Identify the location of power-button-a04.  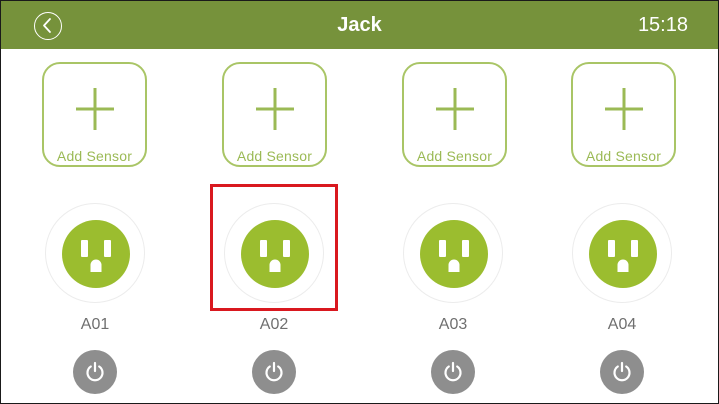
(622, 372).